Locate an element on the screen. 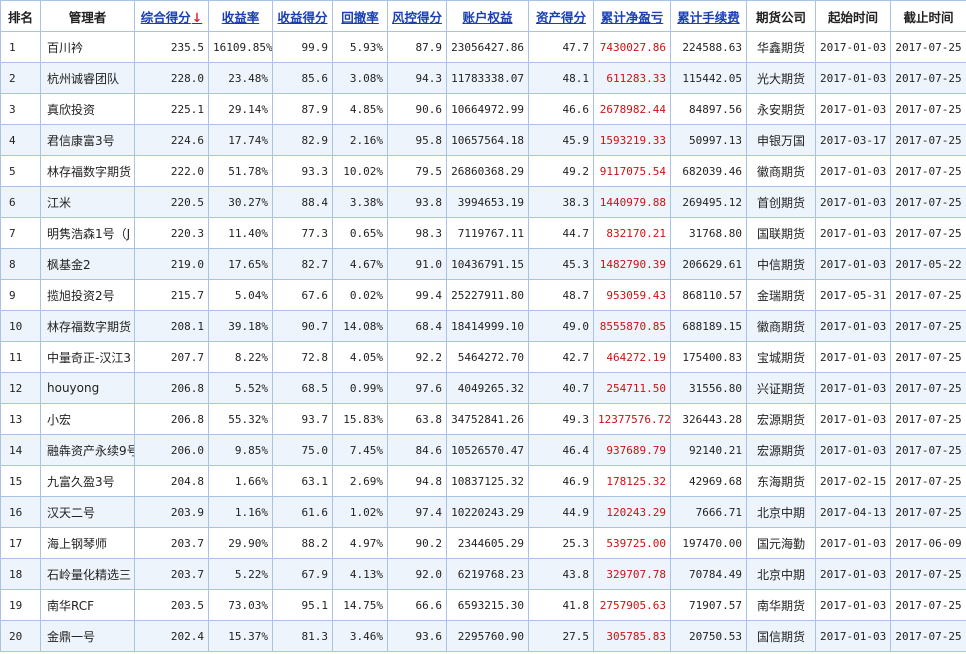  cell-fees: 42969.68 is located at coordinates (708, 481).